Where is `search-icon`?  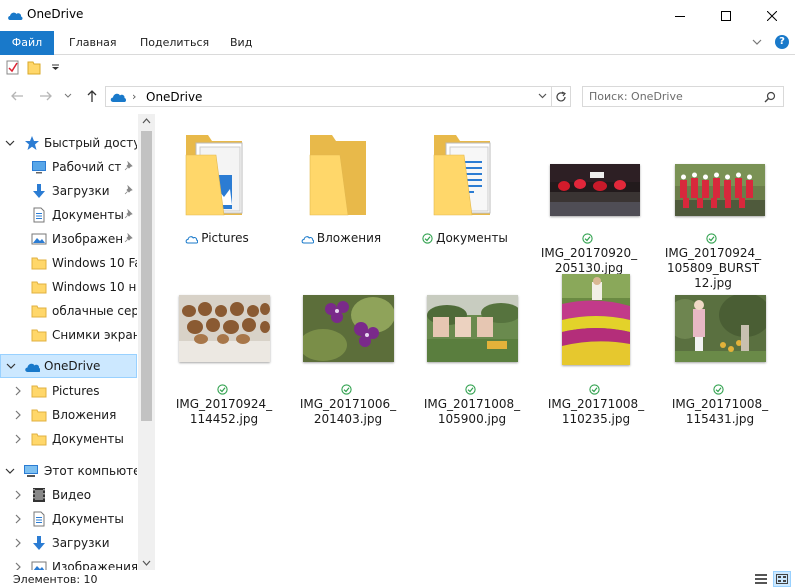 search-icon is located at coordinates (770, 97).